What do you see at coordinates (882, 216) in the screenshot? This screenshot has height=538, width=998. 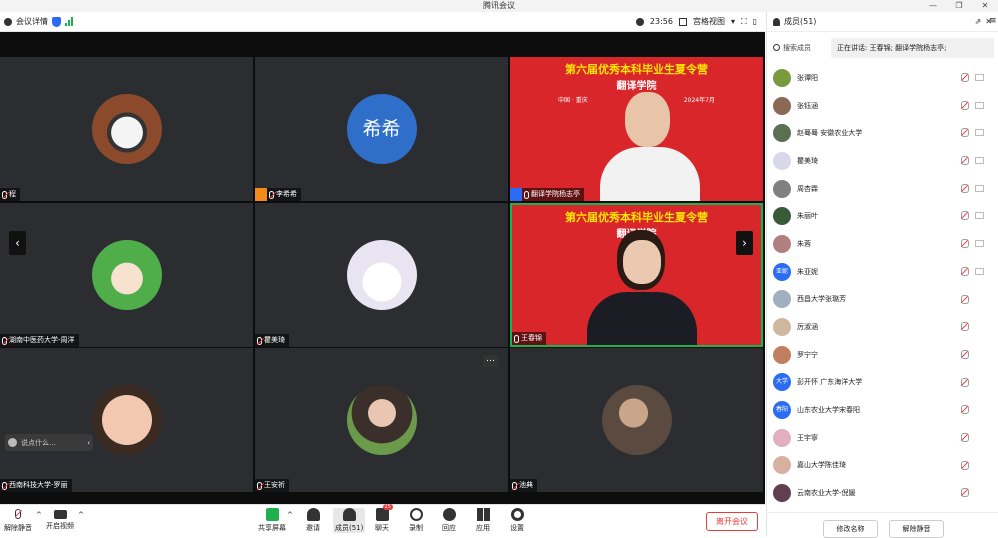 I see `member-row: 朱丽叶` at bounding box center [882, 216].